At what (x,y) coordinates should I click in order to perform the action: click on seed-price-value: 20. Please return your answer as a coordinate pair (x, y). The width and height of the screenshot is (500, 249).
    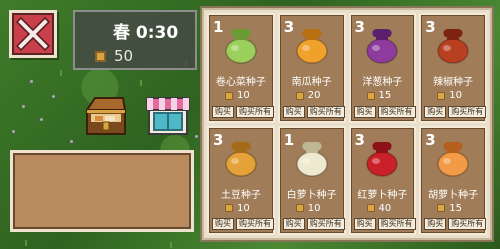
    Looking at the image, I should click on (314, 95).